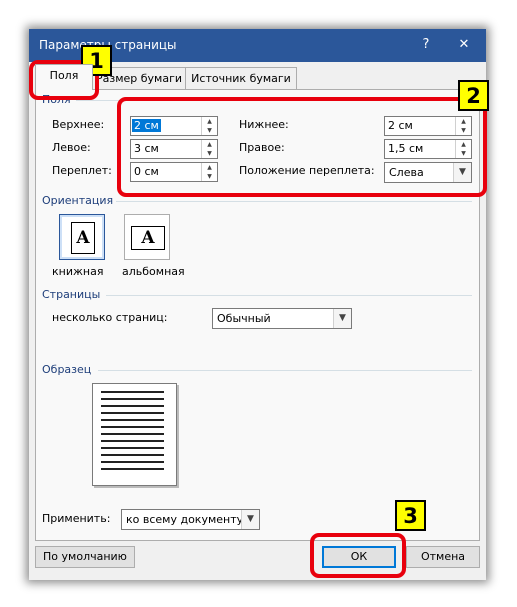 The width and height of the screenshot is (517, 607). I want to click on tab-margins: Поля, so click(64, 77).